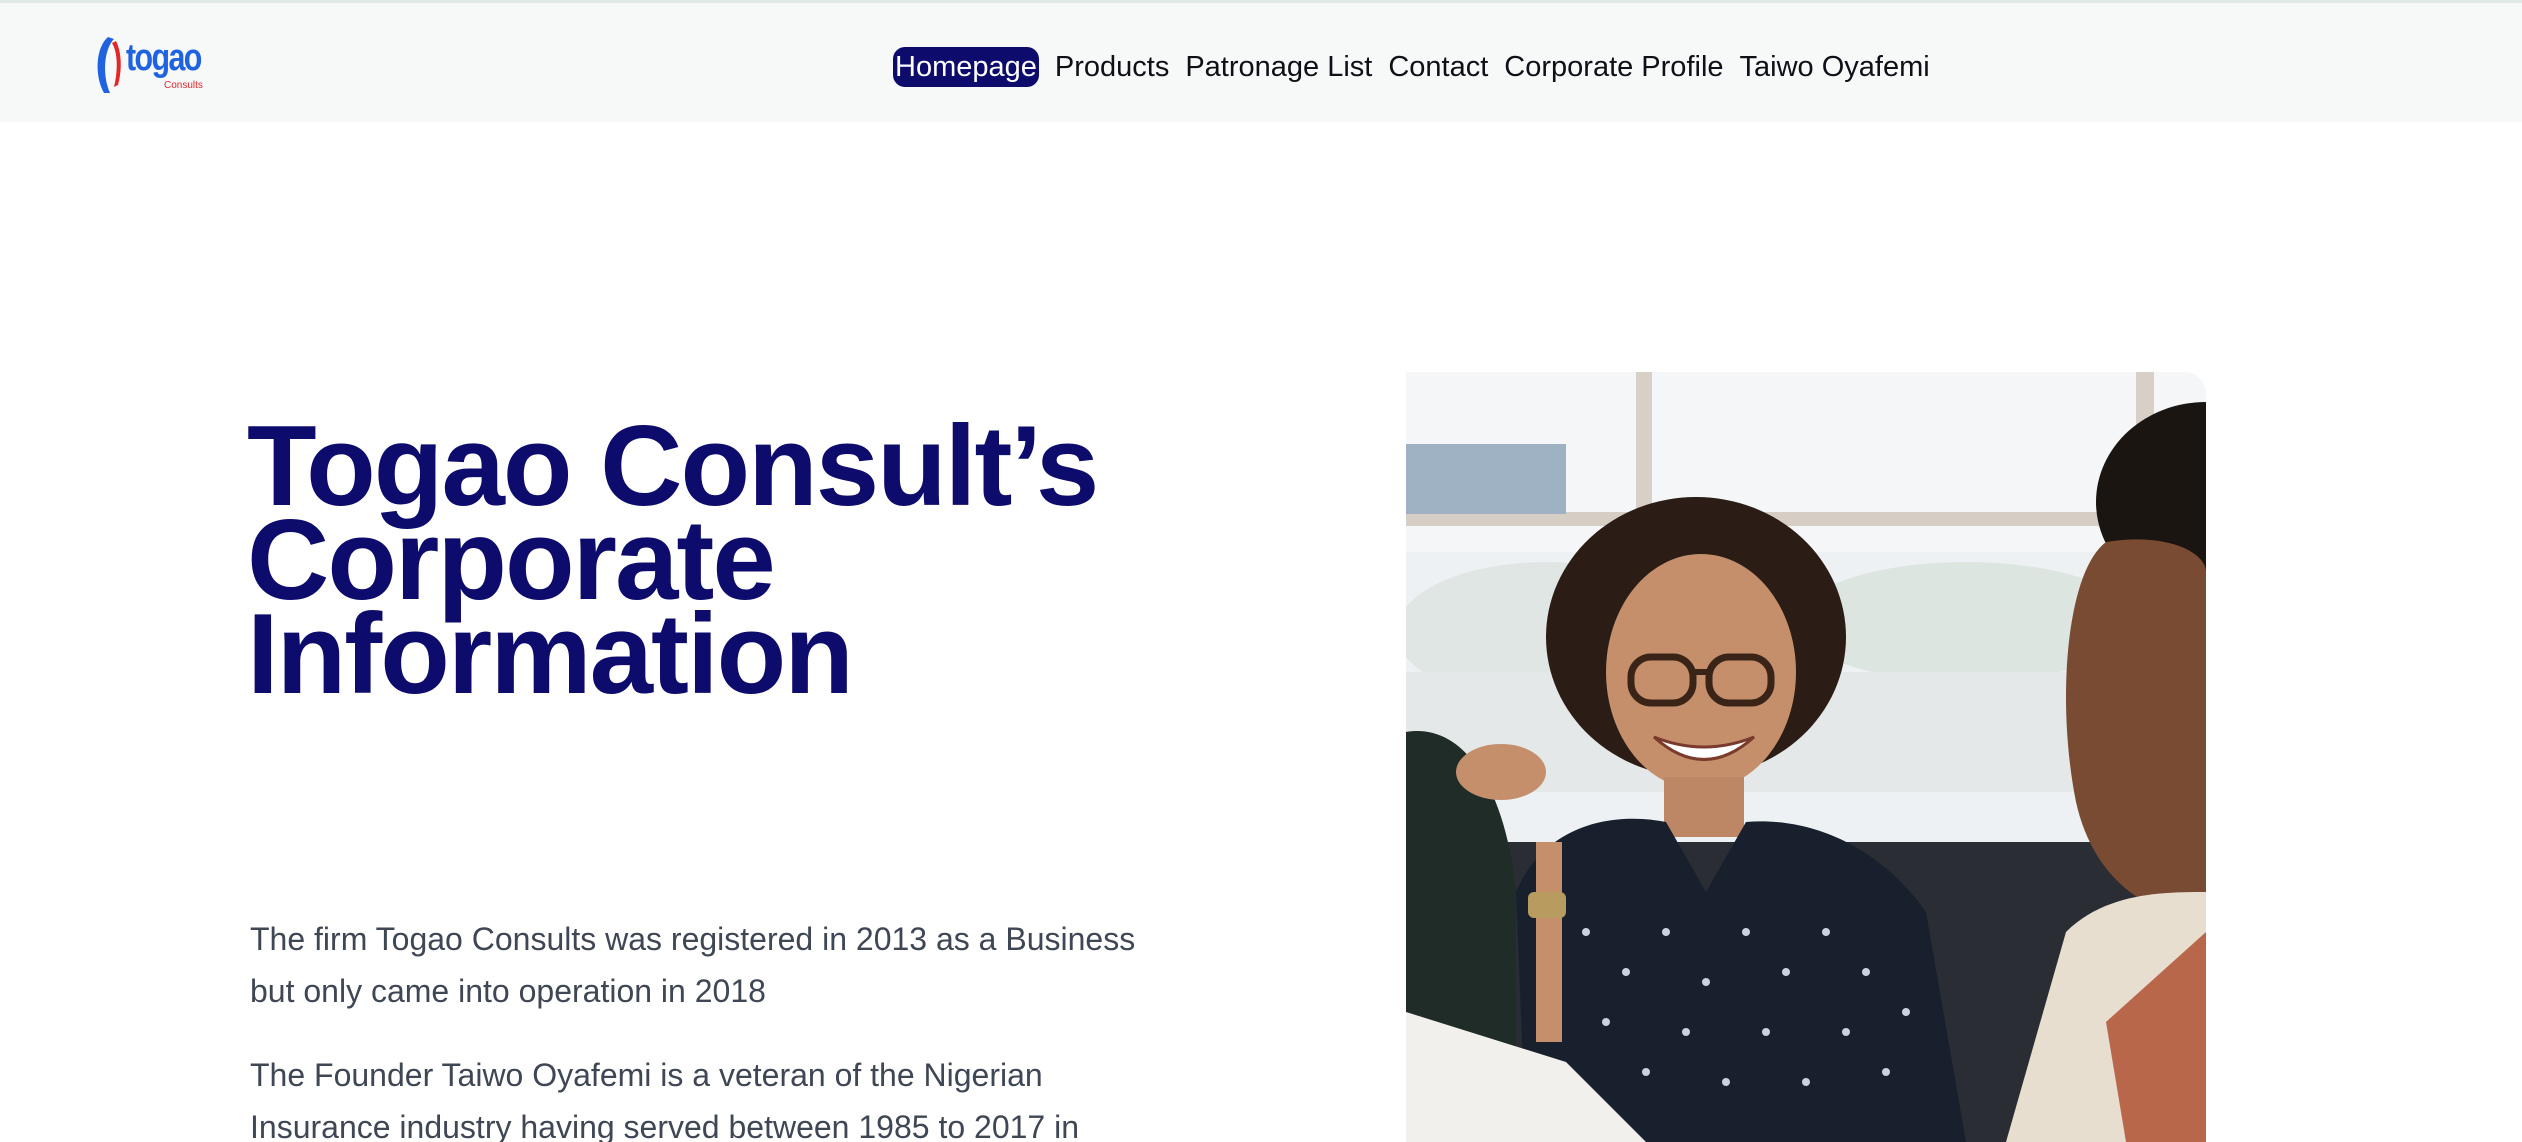  I want to click on nav-item-homepage: Homepage, so click(966, 67).